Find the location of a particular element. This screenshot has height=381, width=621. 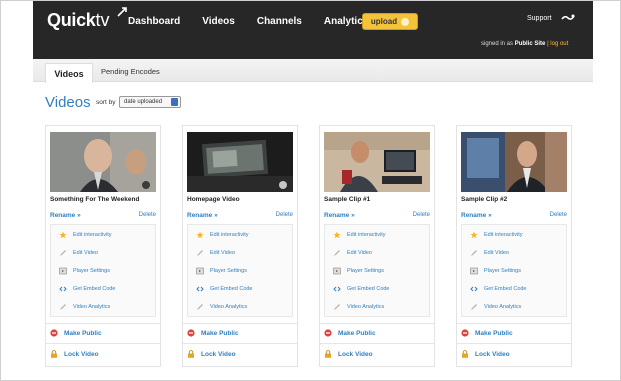

select-spinner-icon is located at coordinates (174, 102).